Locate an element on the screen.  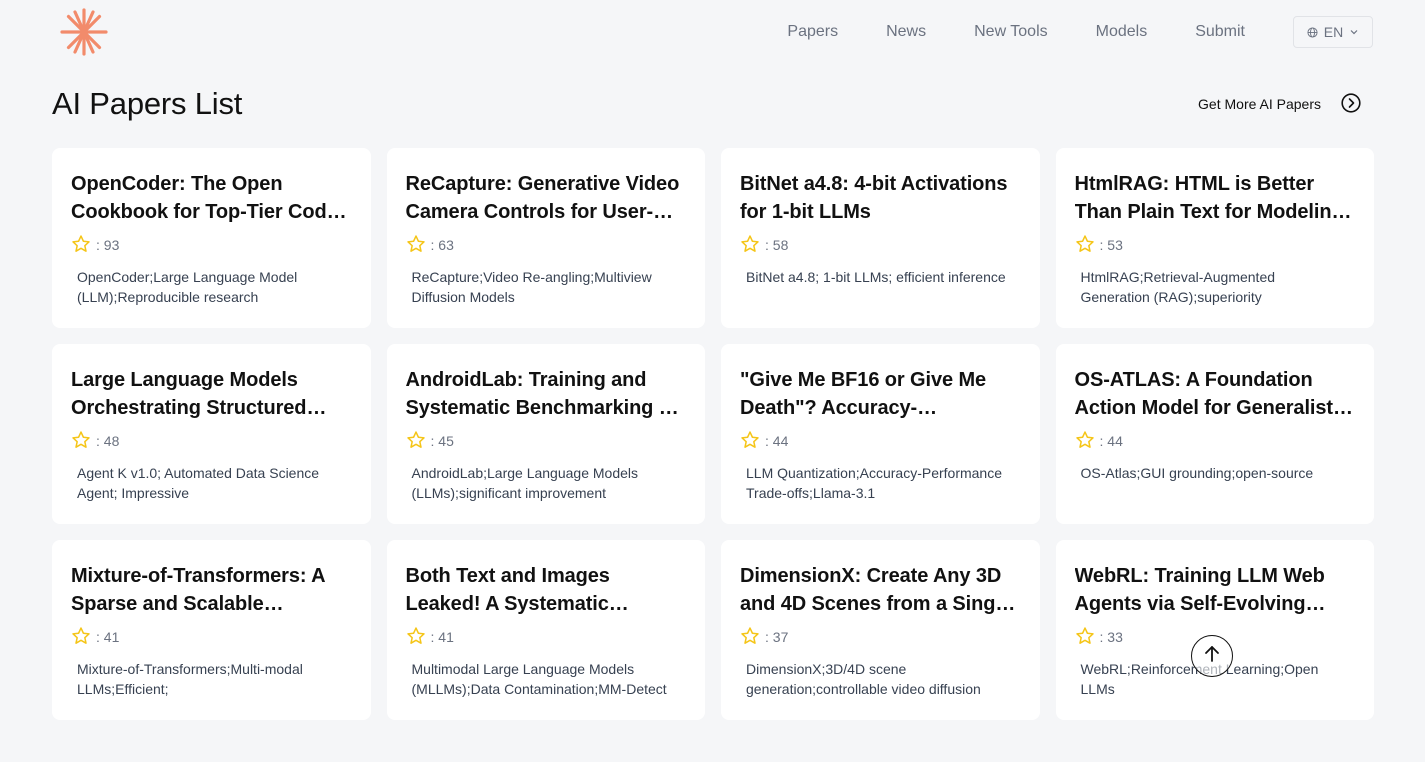
paper-stars: : 48 is located at coordinates (211, 441).